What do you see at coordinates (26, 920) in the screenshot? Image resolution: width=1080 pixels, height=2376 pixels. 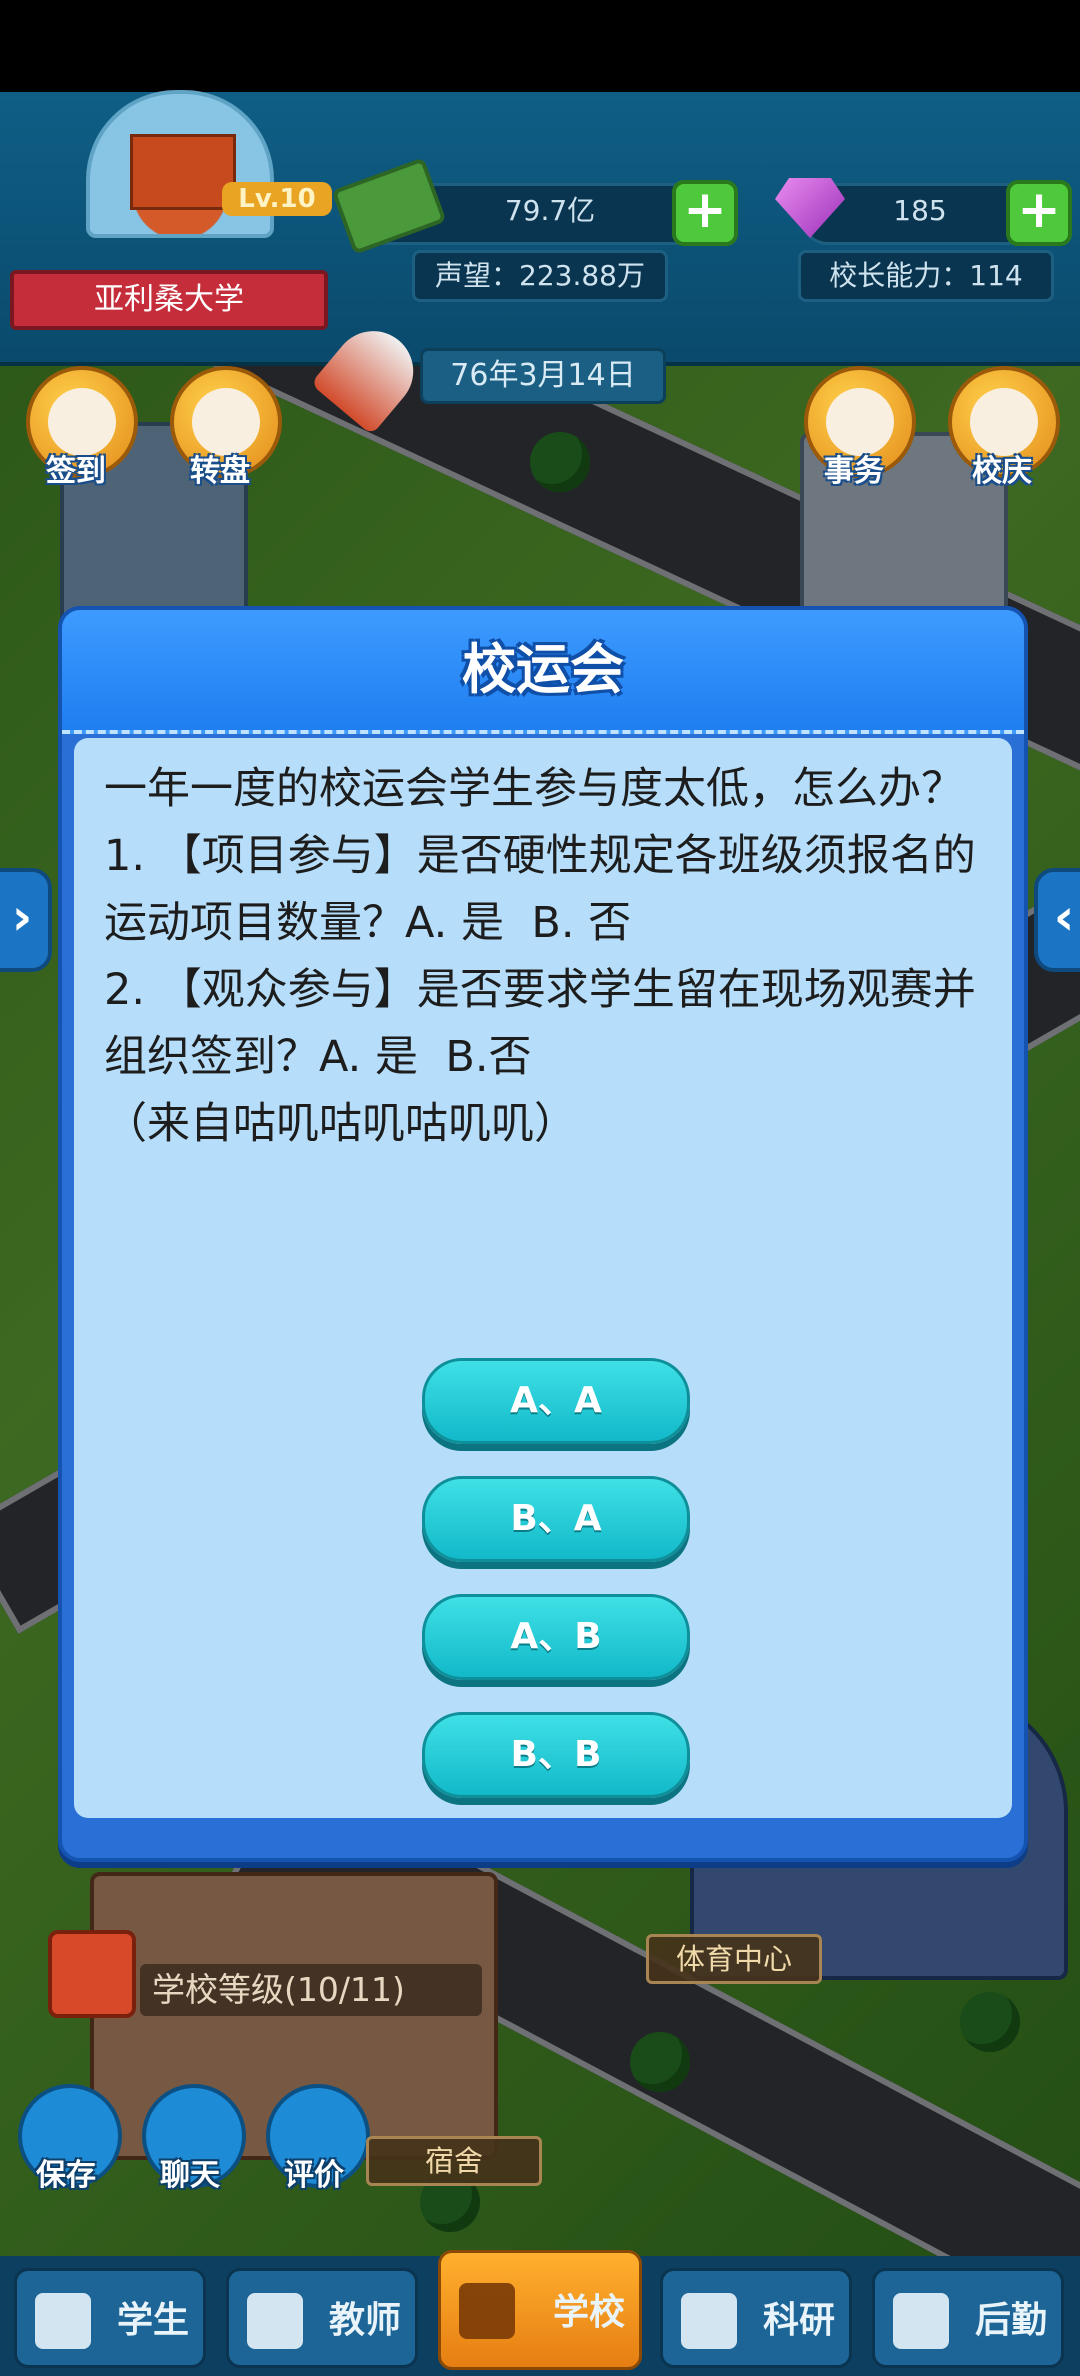 I see `left-arrow-button: ›` at bounding box center [26, 920].